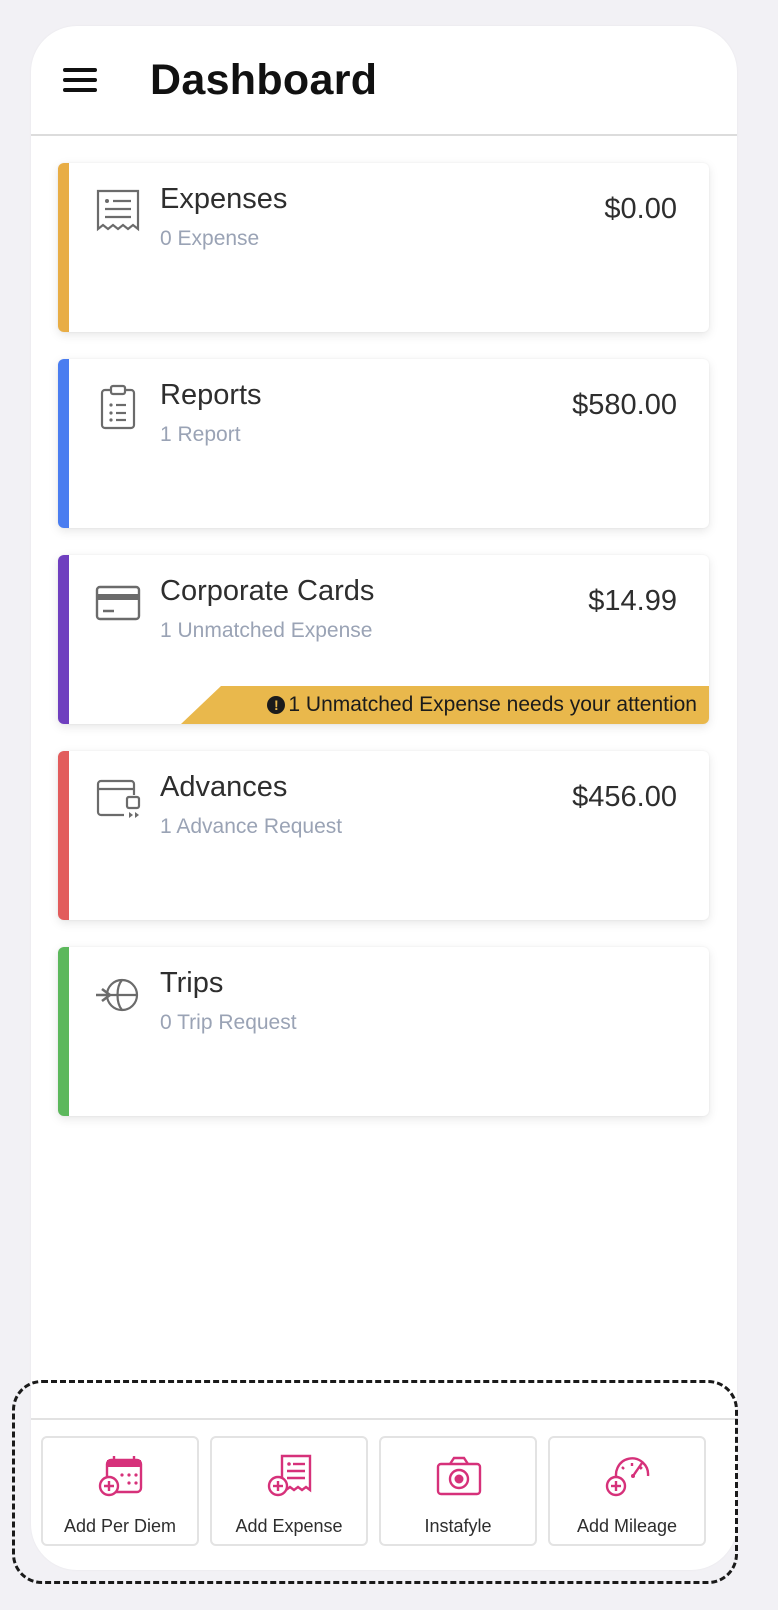  I want to click on clipboard-icon, so click(118, 407).